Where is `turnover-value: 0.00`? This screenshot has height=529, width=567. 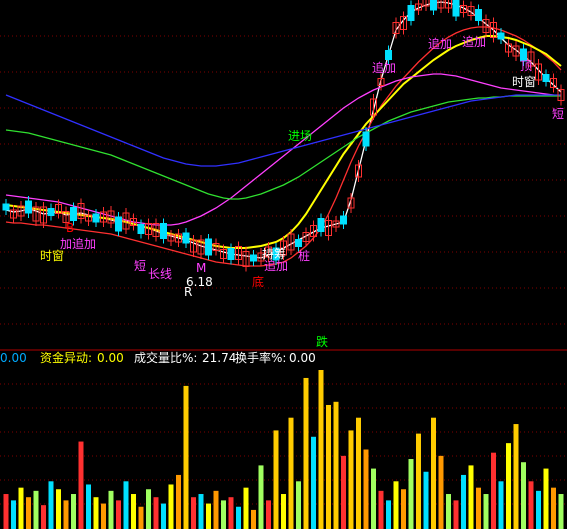
turnover-value: 0.00 is located at coordinates (302, 358).